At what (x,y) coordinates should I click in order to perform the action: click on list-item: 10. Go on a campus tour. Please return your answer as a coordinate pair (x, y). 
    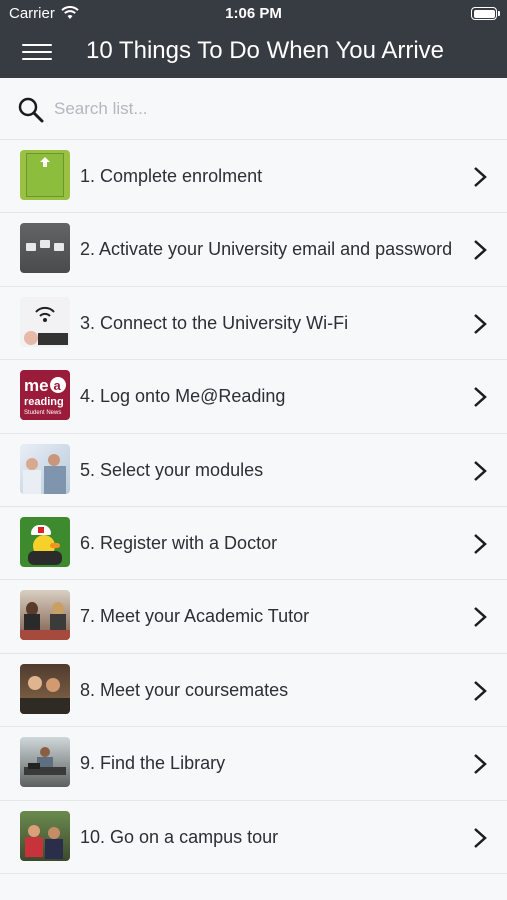
    Looking at the image, I should click on (253, 837).